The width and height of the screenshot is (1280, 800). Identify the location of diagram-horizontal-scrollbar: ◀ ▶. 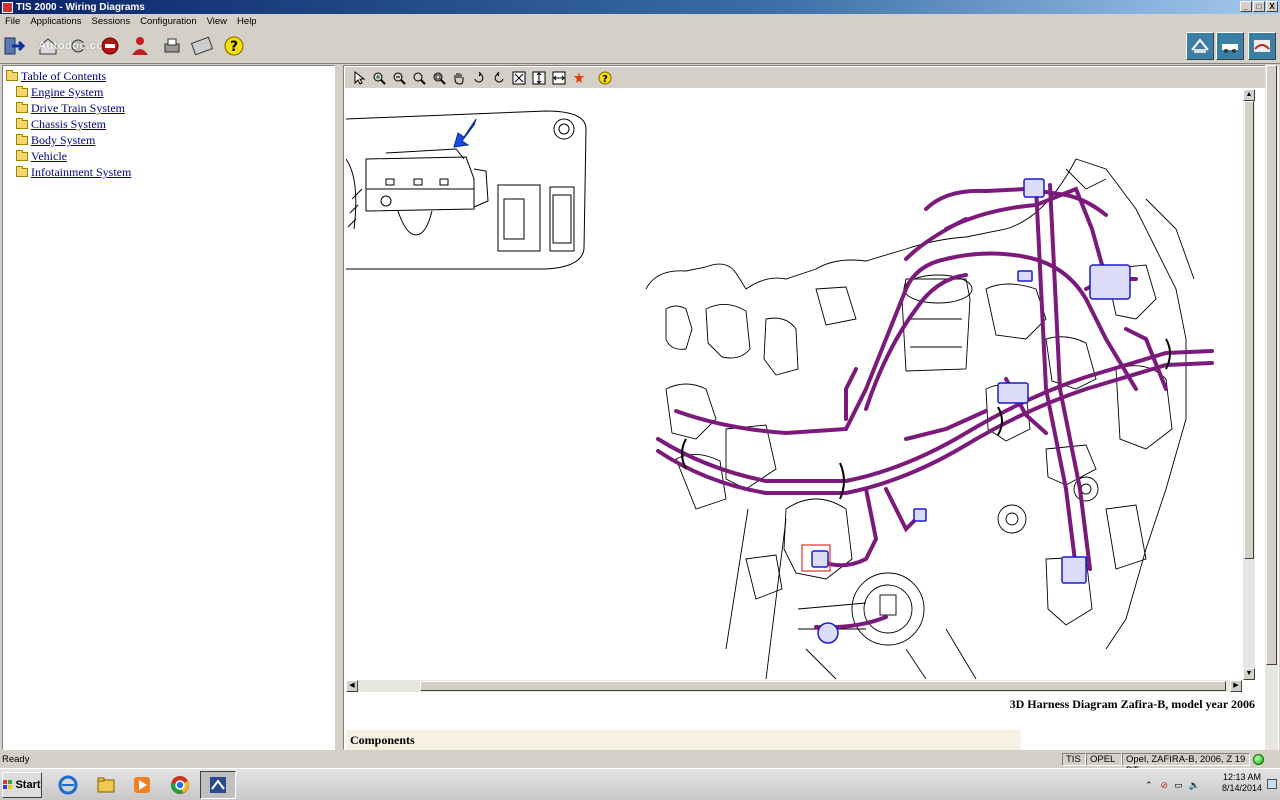
(794, 686).